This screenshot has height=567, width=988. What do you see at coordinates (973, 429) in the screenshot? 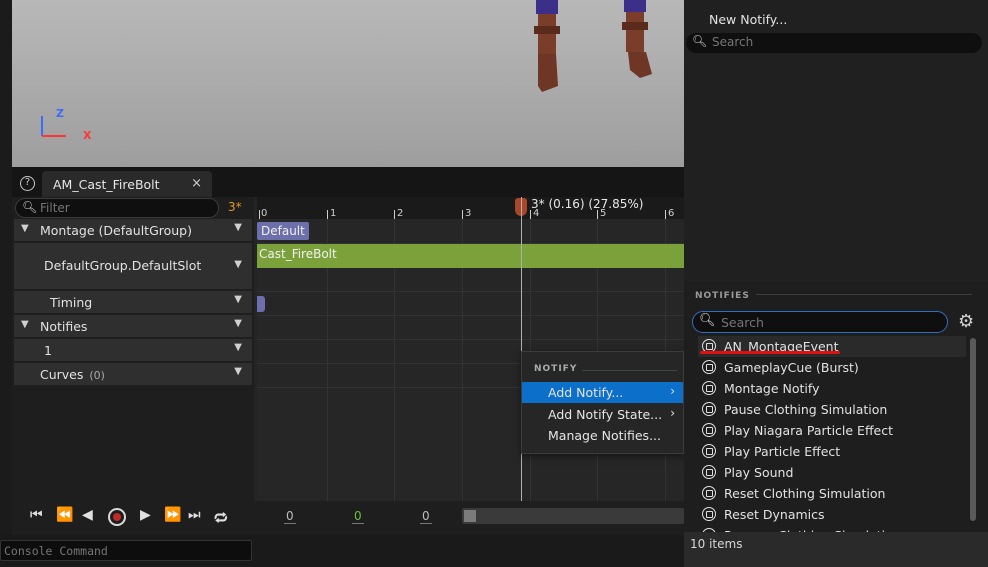
I see `list-scrollbar` at bounding box center [973, 429].